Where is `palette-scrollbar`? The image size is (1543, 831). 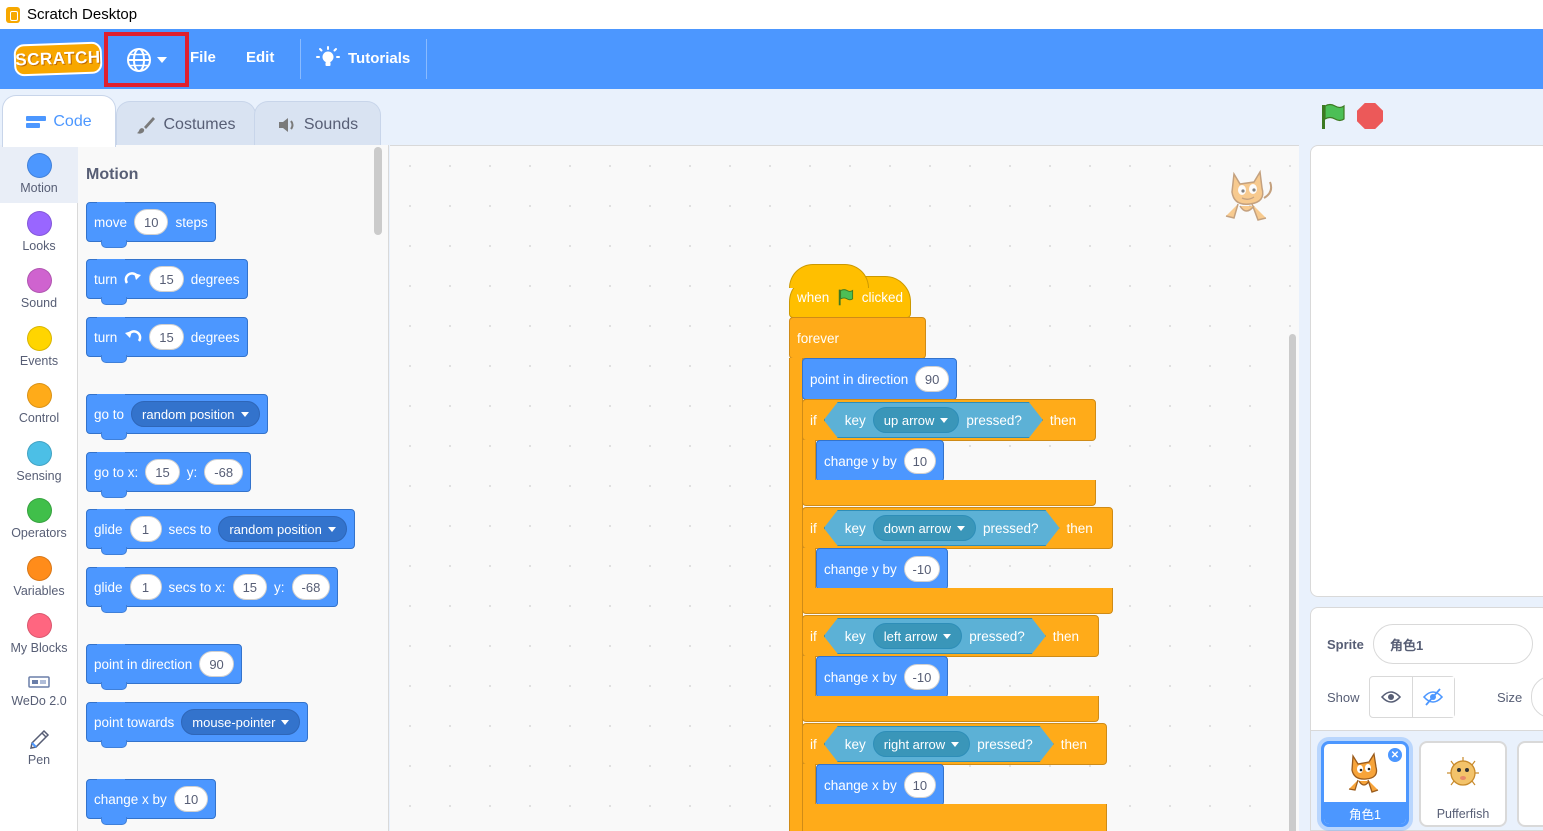 palette-scrollbar is located at coordinates (378, 191).